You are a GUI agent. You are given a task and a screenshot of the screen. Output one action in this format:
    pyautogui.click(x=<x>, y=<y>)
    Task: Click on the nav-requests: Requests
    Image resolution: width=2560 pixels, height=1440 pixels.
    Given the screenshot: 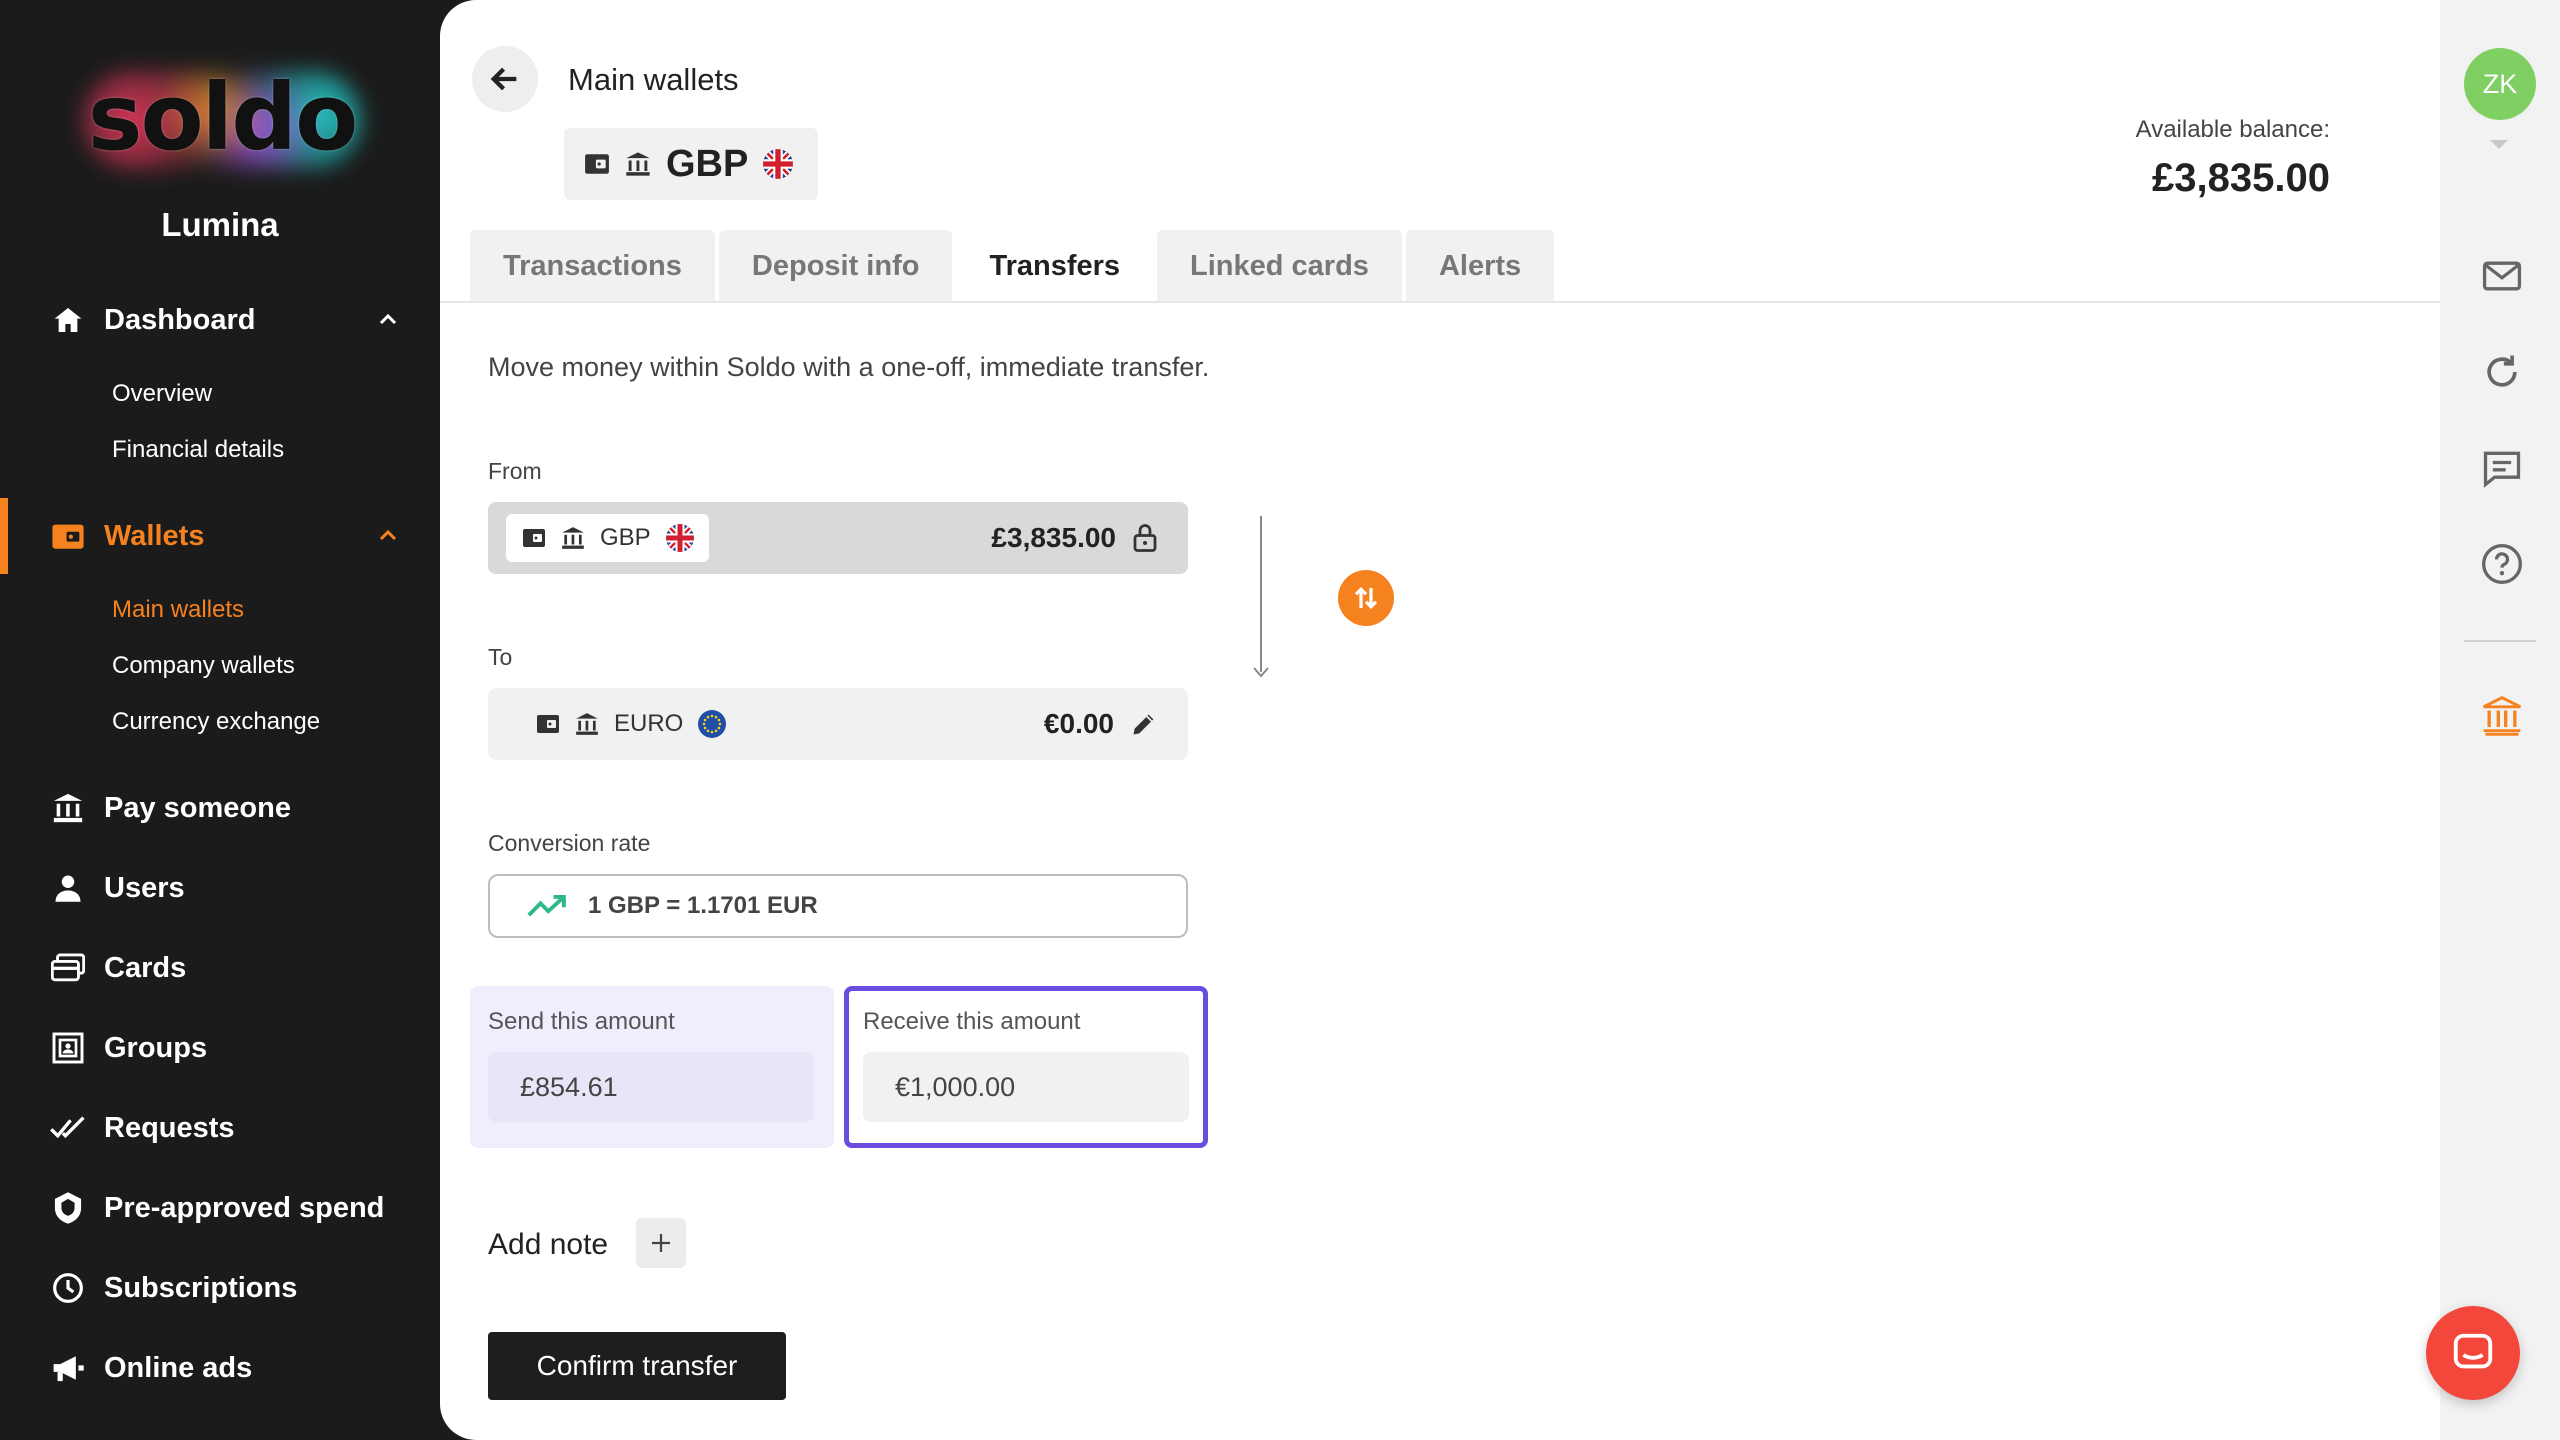 What is the action you would take?
    pyautogui.click(x=220, y=1128)
    